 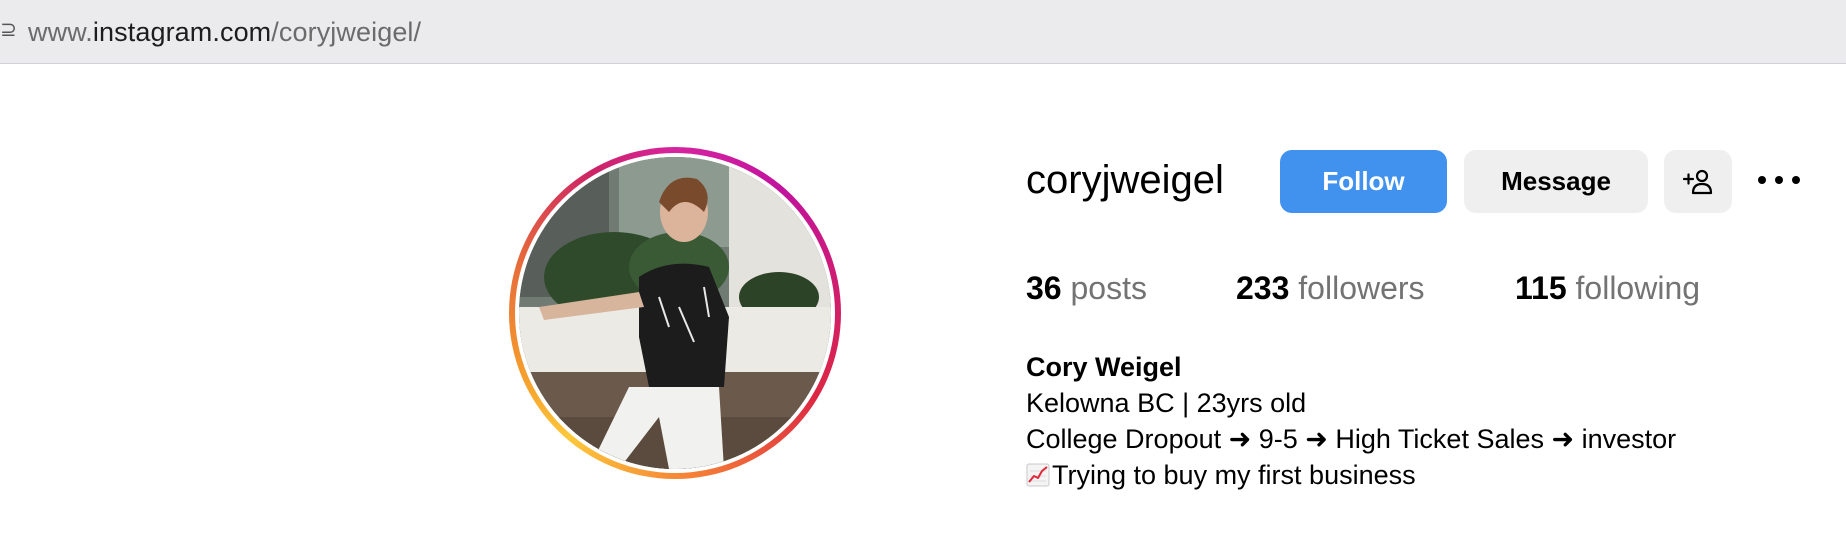 What do you see at coordinates (182, 32) in the screenshot?
I see `url-host: instagram.com` at bounding box center [182, 32].